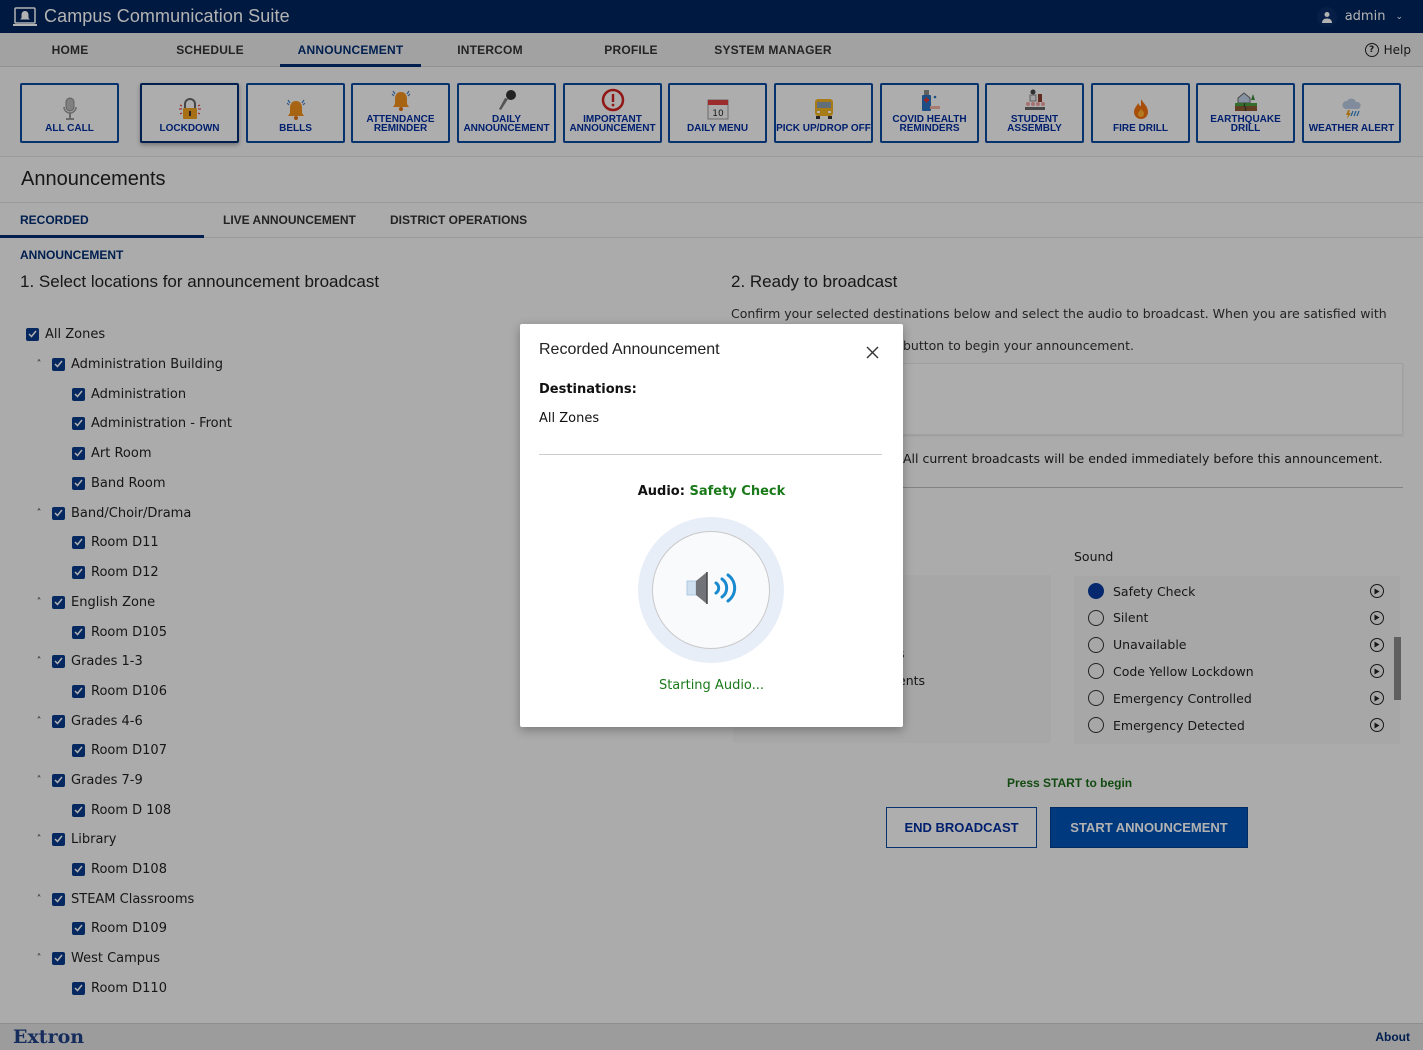 The height and width of the screenshot is (1050, 1423). I want to click on destinations-value: All Zones, so click(569, 418).